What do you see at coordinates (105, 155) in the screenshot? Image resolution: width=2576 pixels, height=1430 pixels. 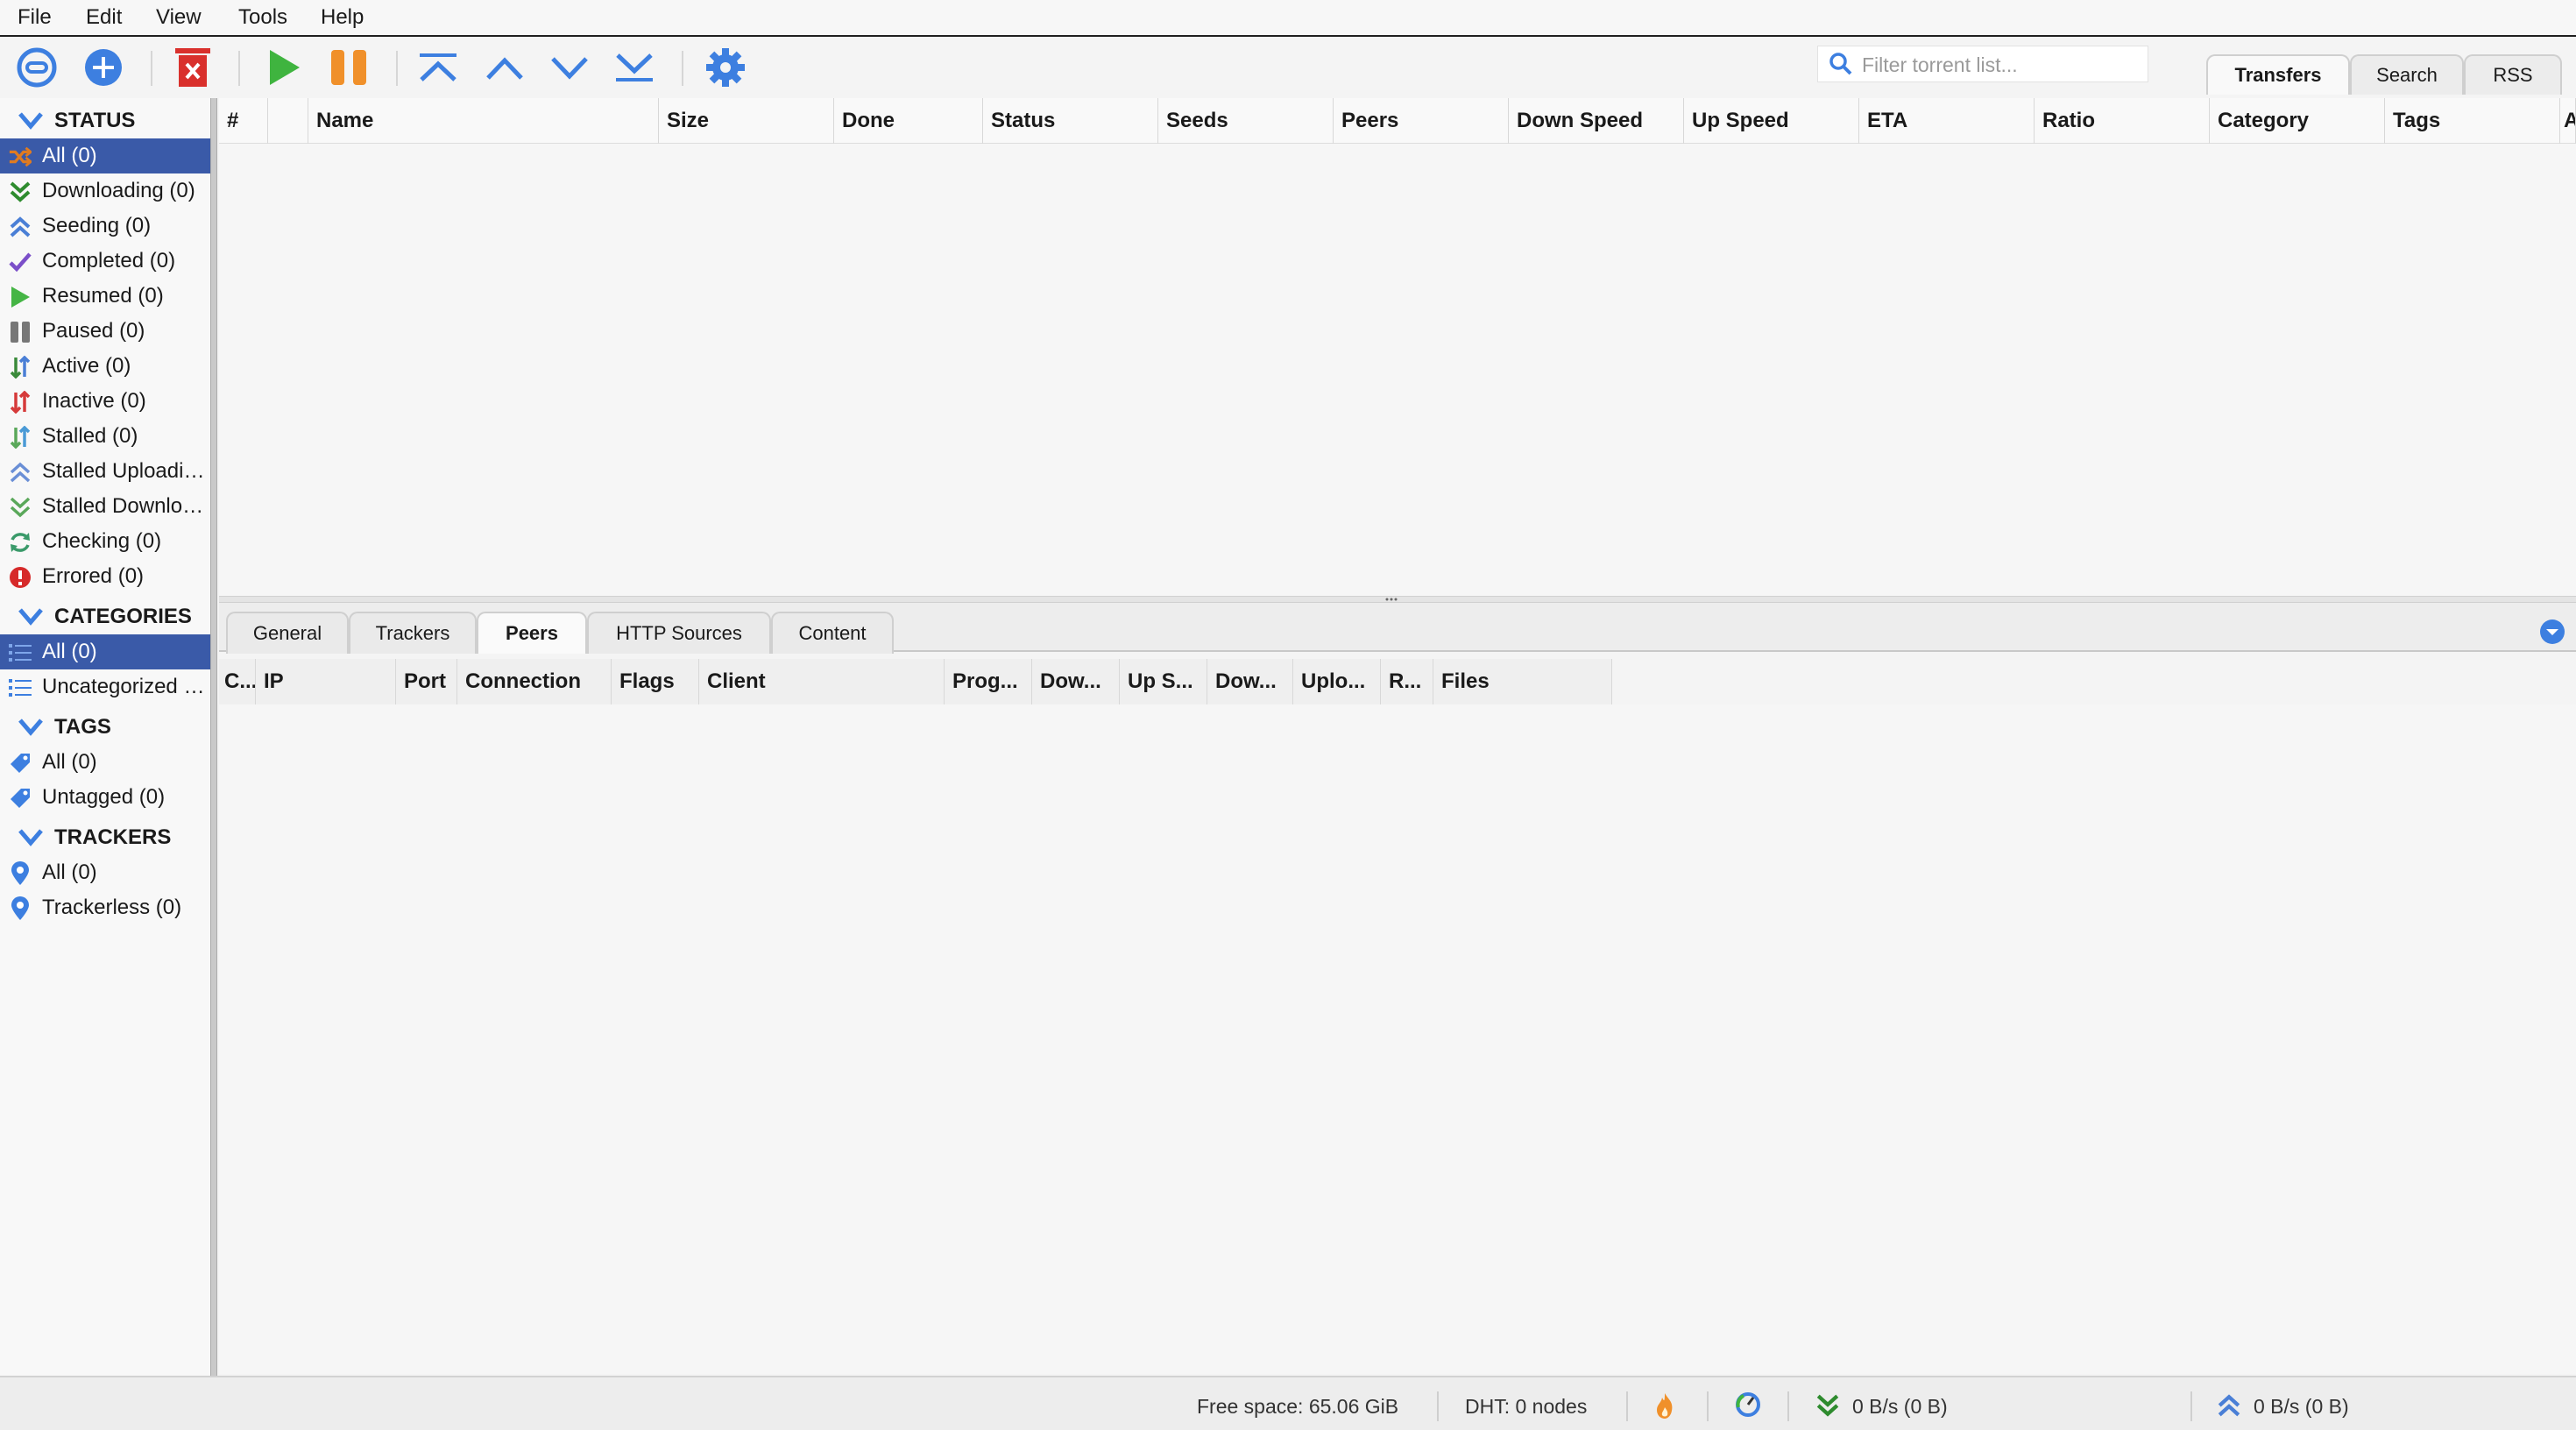 I see `sidebar-item-status-all: All (0)` at bounding box center [105, 155].